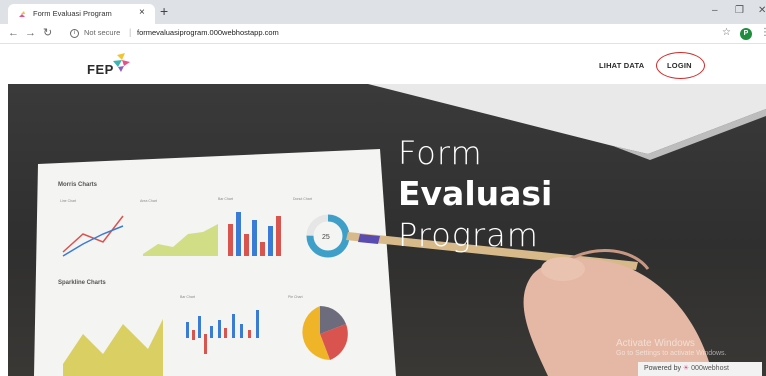 This screenshot has height=376, width=766. Describe the element at coordinates (739, 11) in the screenshot. I see `restore-icon: ❐` at that location.